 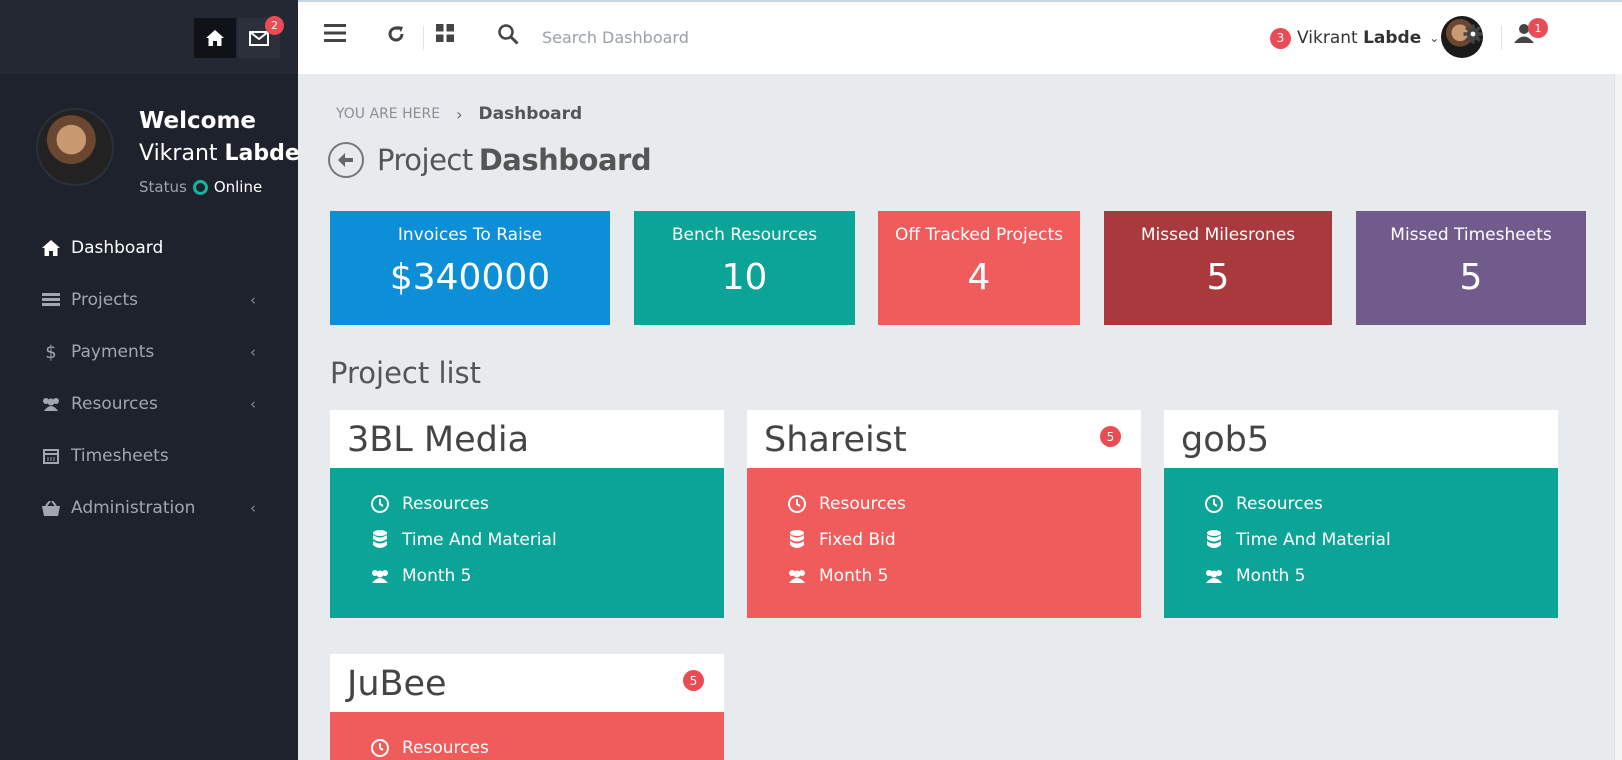 I want to click on sidebar-item-timesheets: Timesheets, so click(x=149, y=456).